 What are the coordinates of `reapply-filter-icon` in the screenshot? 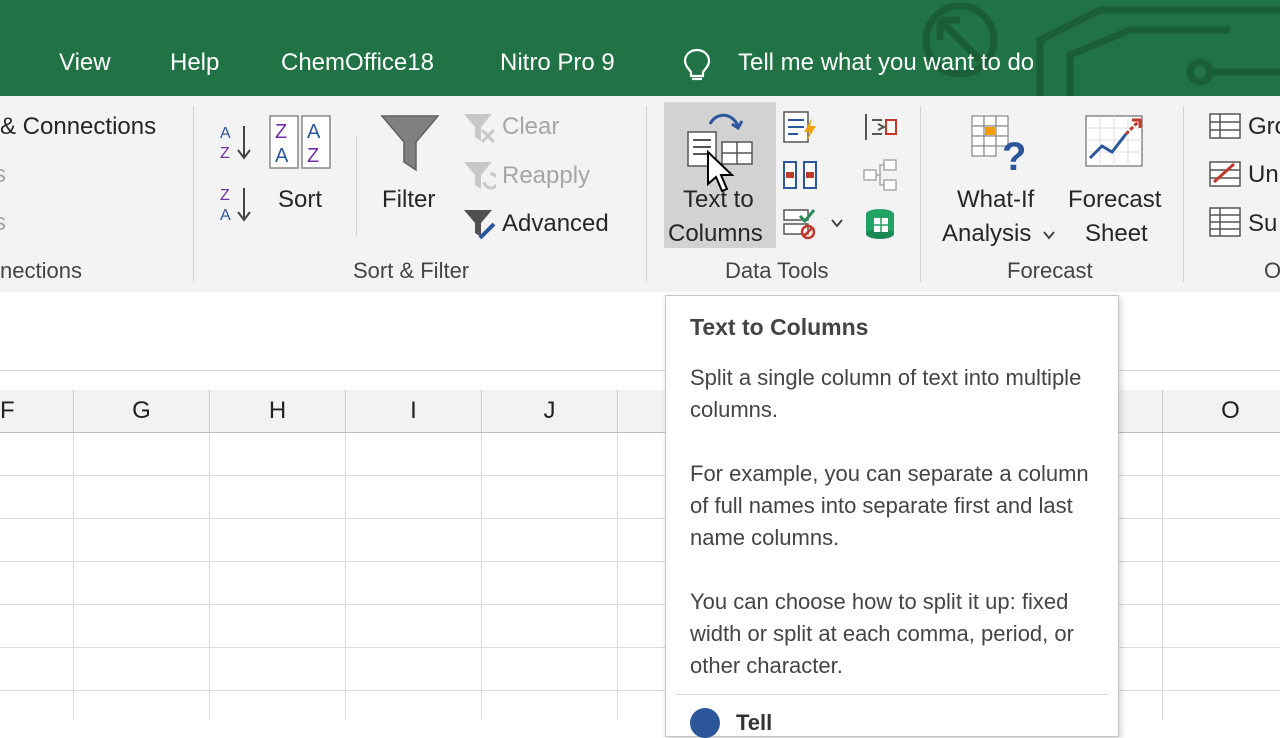 It's located at (479, 176).